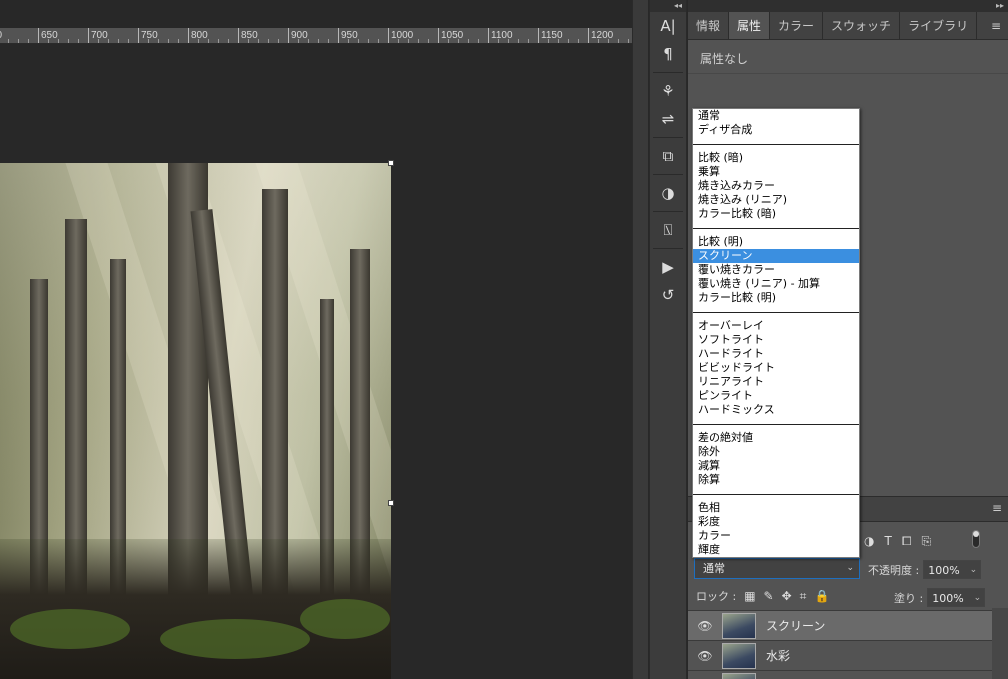 The image size is (1008, 679). What do you see at coordinates (997, 508) in the screenshot?
I see `layers-menu-icon: ≡` at bounding box center [997, 508].